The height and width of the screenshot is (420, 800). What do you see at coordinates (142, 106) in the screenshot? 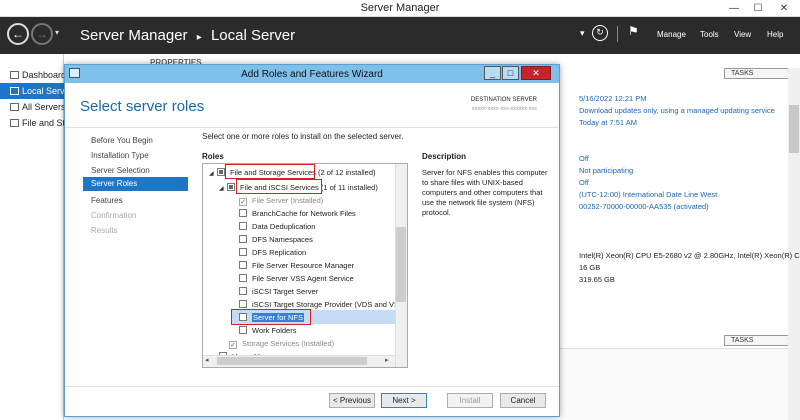
I see `dialog-heading: Select server roles` at bounding box center [142, 106].